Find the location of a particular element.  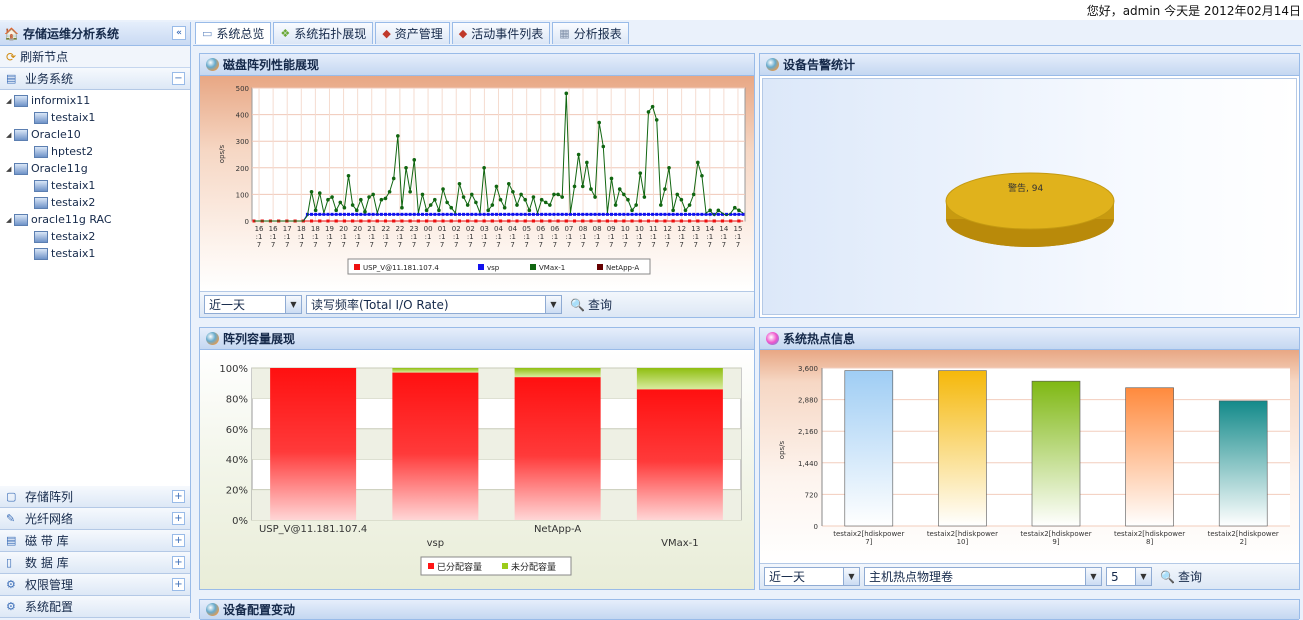

tab-event: ◆ 活动事件列表 is located at coordinates (501, 33).